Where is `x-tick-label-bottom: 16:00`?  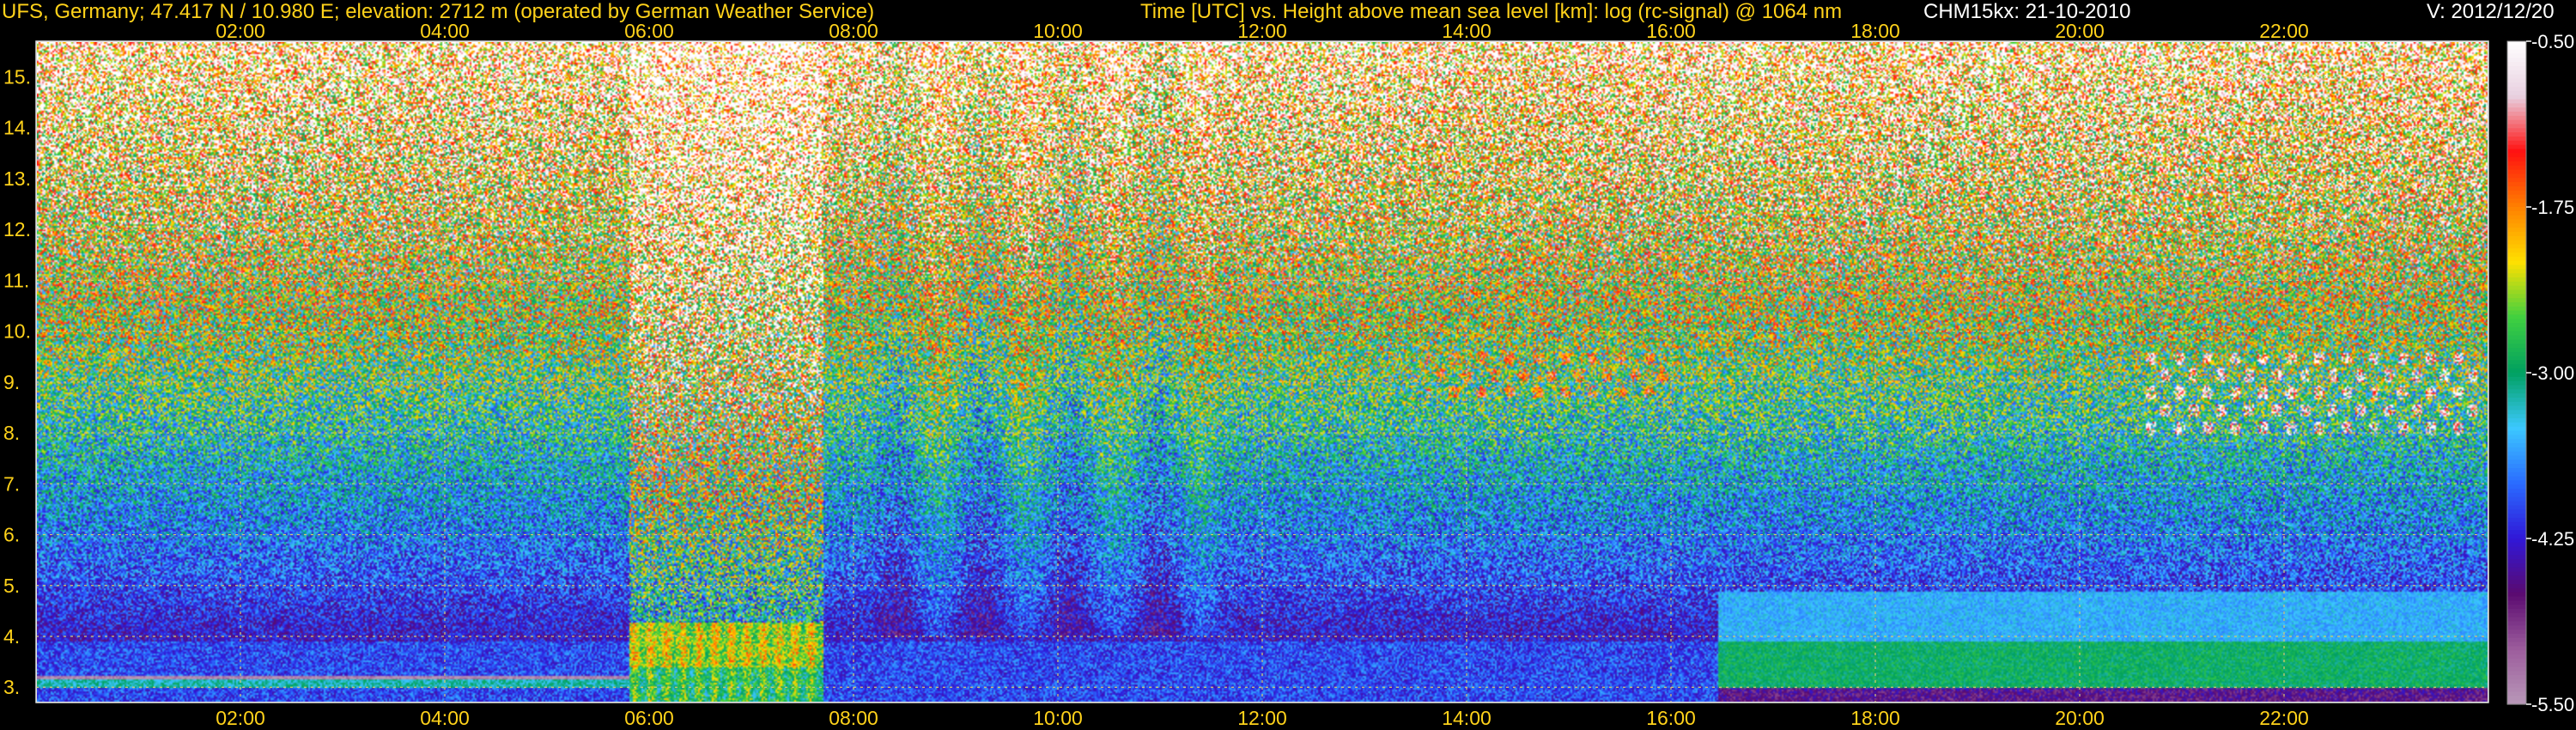
x-tick-label-bottom: 16:00 is located at coordinates (1671, 718).